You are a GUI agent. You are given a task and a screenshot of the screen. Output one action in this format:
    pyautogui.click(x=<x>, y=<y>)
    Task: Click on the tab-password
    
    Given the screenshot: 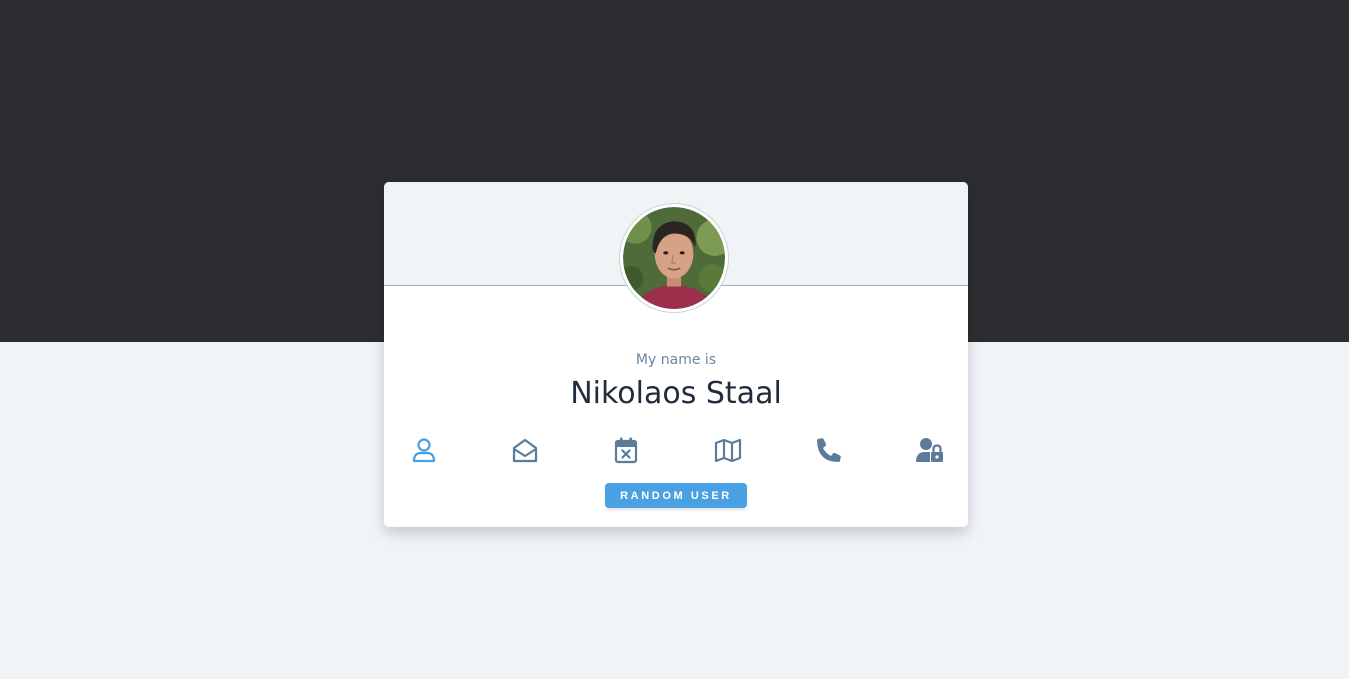 What is the action you would take?
    pyautogui.click(x=930, y=450)
    